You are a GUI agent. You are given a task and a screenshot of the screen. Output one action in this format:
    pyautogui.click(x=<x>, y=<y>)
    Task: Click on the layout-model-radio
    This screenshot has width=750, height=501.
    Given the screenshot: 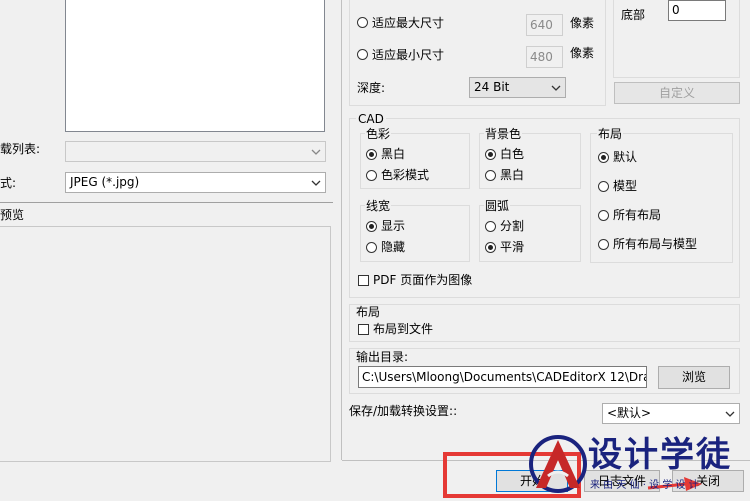 What is the action you would take?
    pyautogui.click(x=603, y=186)
    